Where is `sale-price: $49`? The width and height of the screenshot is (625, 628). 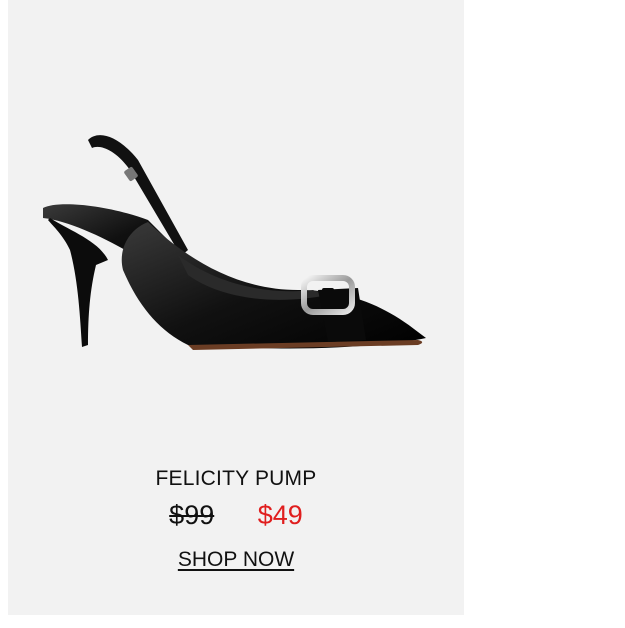 sale-price: $49 is located at coordinates (280, 515).